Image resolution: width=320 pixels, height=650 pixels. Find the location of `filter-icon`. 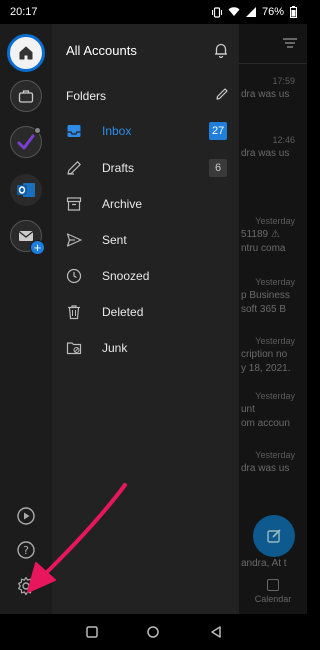

filter-icon is located at coordinates (290, 43).